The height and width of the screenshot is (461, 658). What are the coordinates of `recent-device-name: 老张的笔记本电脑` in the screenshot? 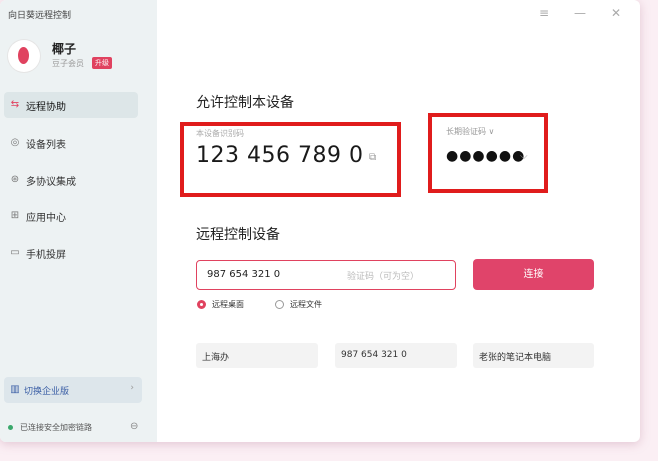 It's located at (533, 355).